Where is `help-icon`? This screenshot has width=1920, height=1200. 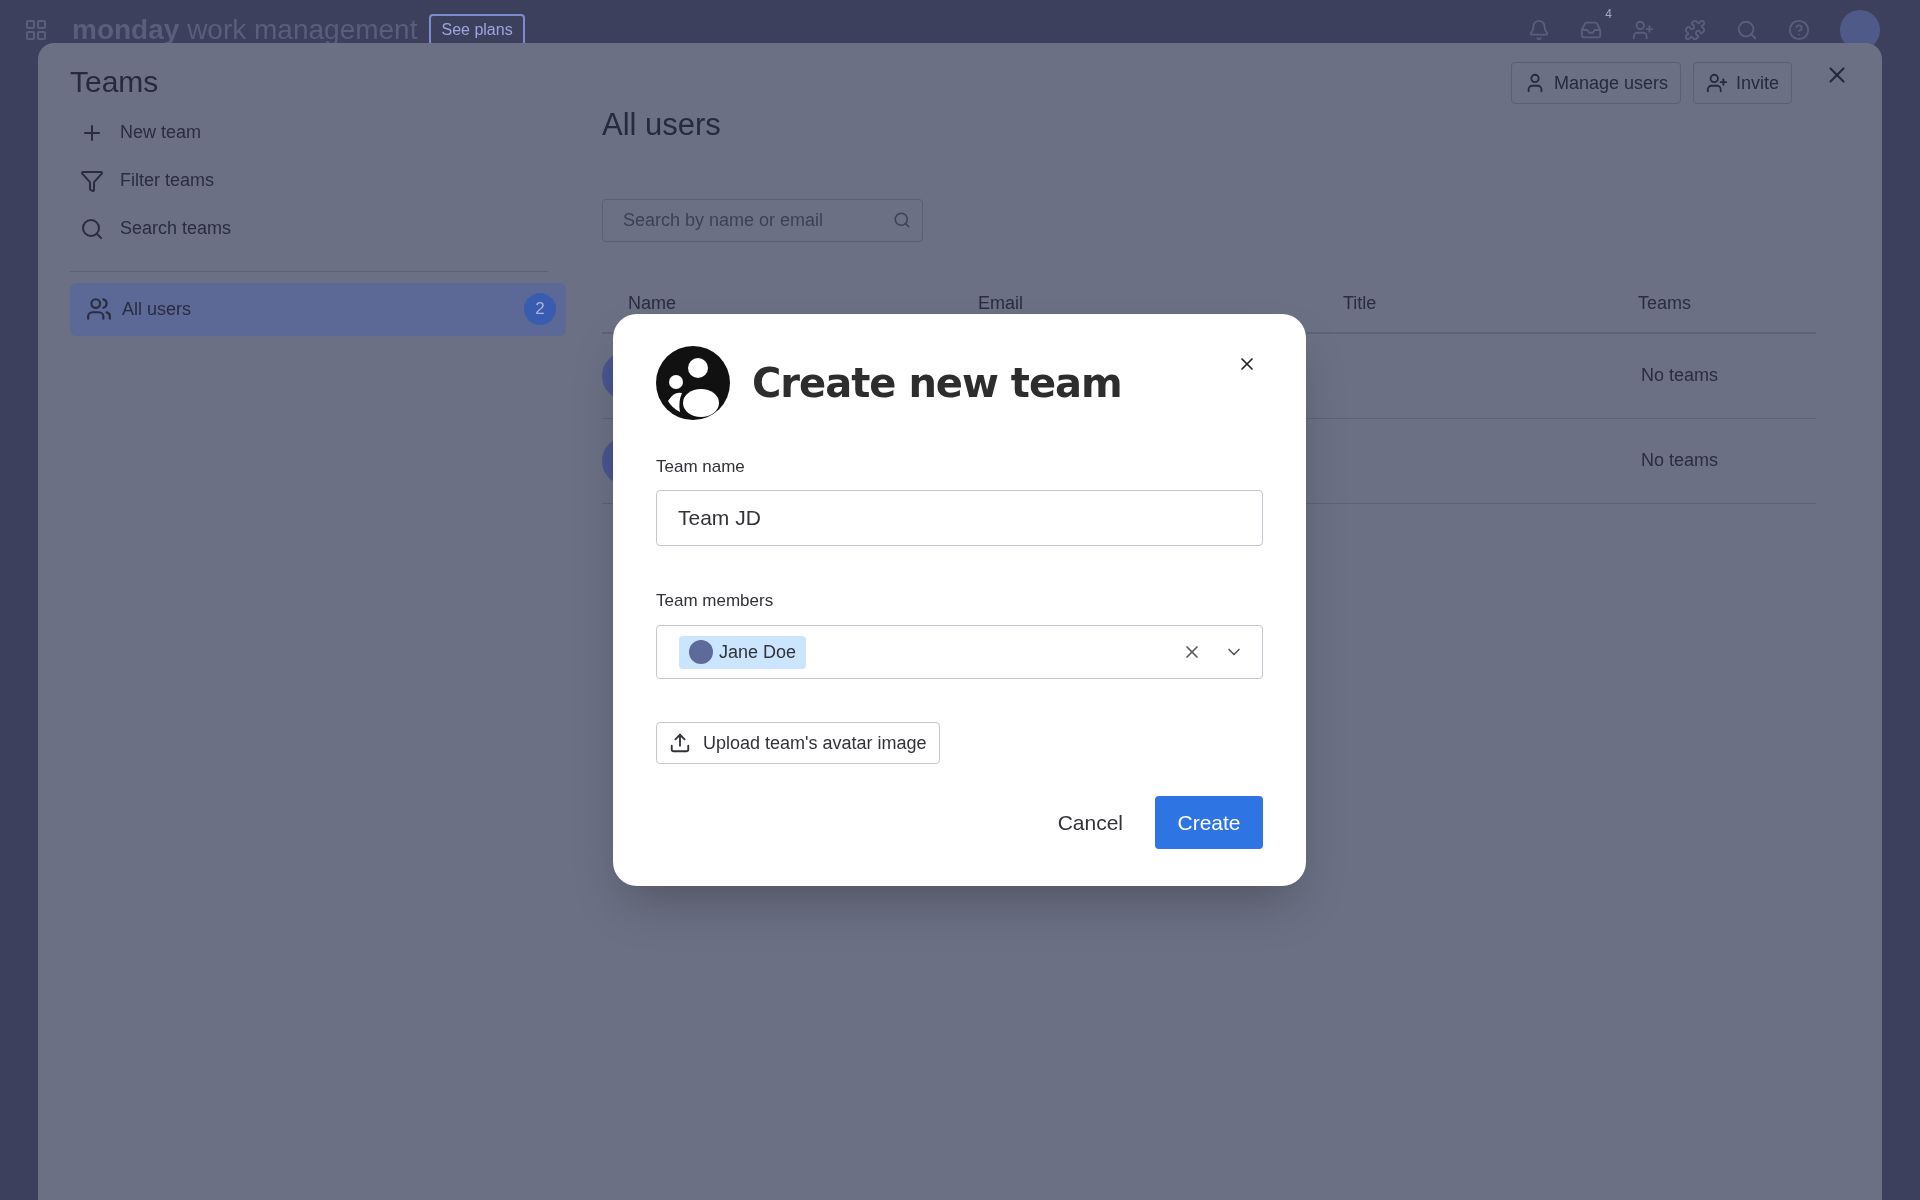
help-icon is located at coordinates (1799, 29).